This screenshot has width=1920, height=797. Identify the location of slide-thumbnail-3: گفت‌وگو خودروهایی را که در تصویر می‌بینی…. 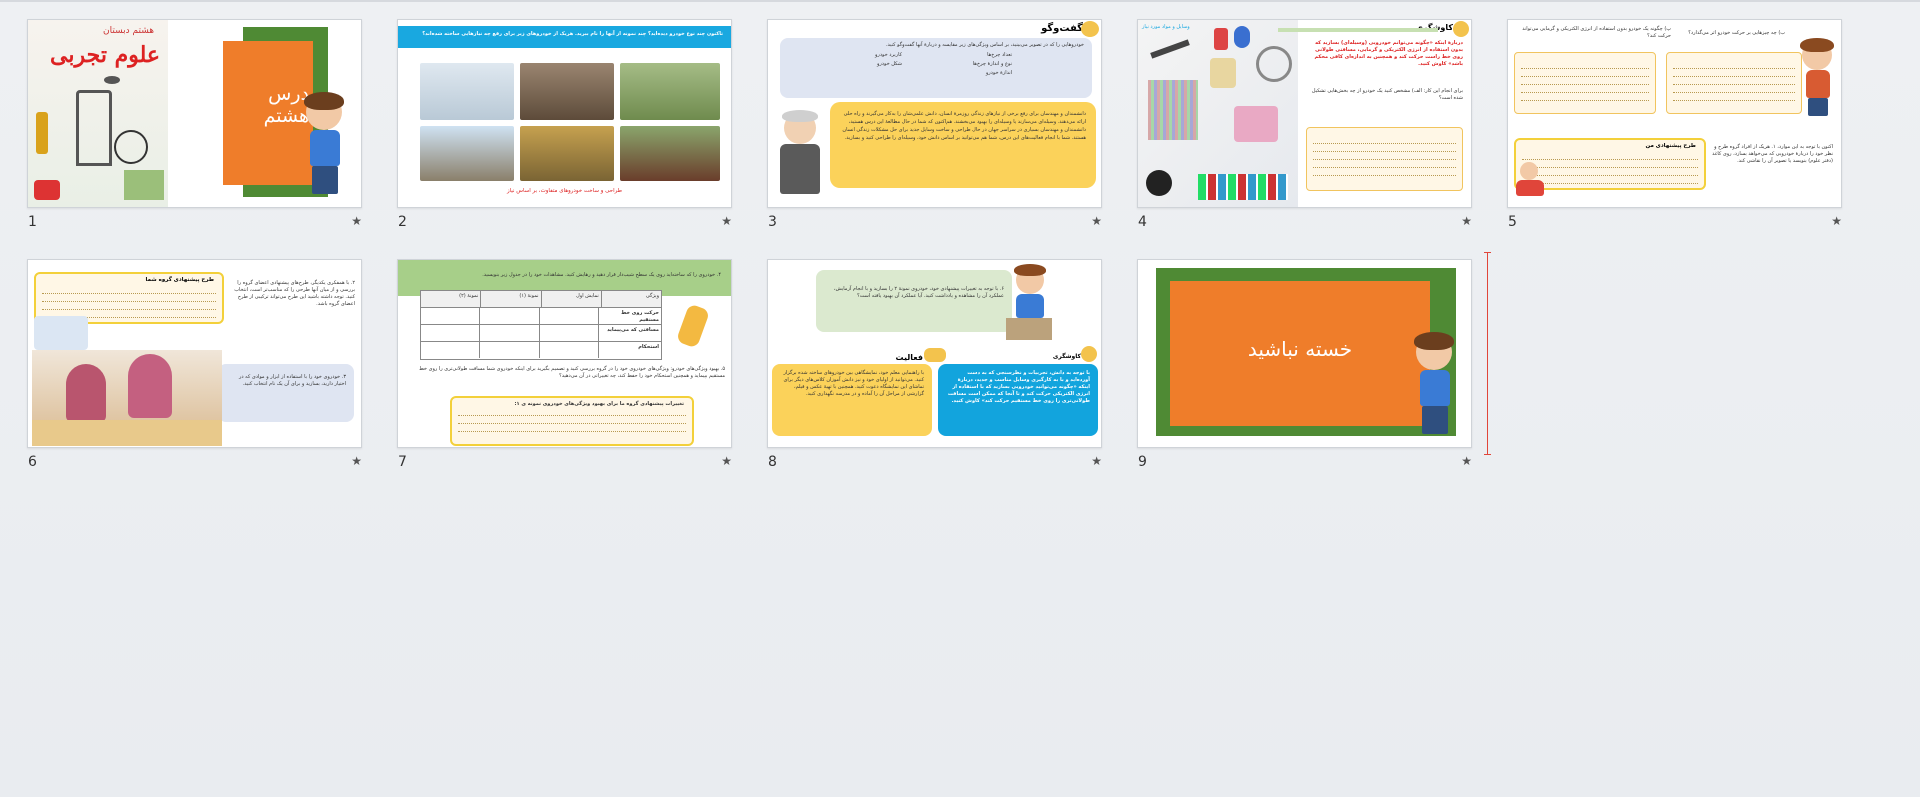
(934, 124).